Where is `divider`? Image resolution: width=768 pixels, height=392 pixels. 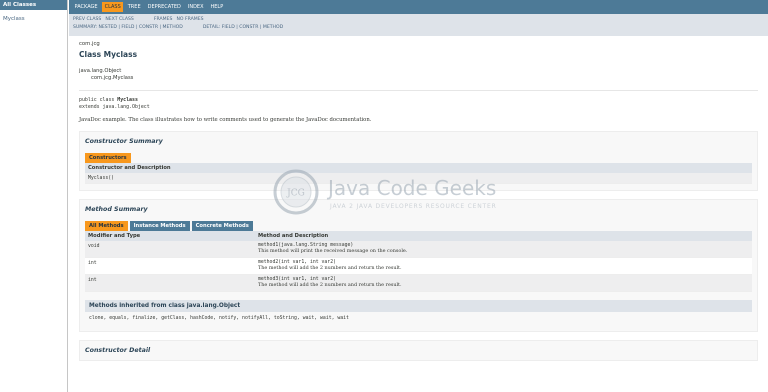
divider is located at coordinates (418, 90).